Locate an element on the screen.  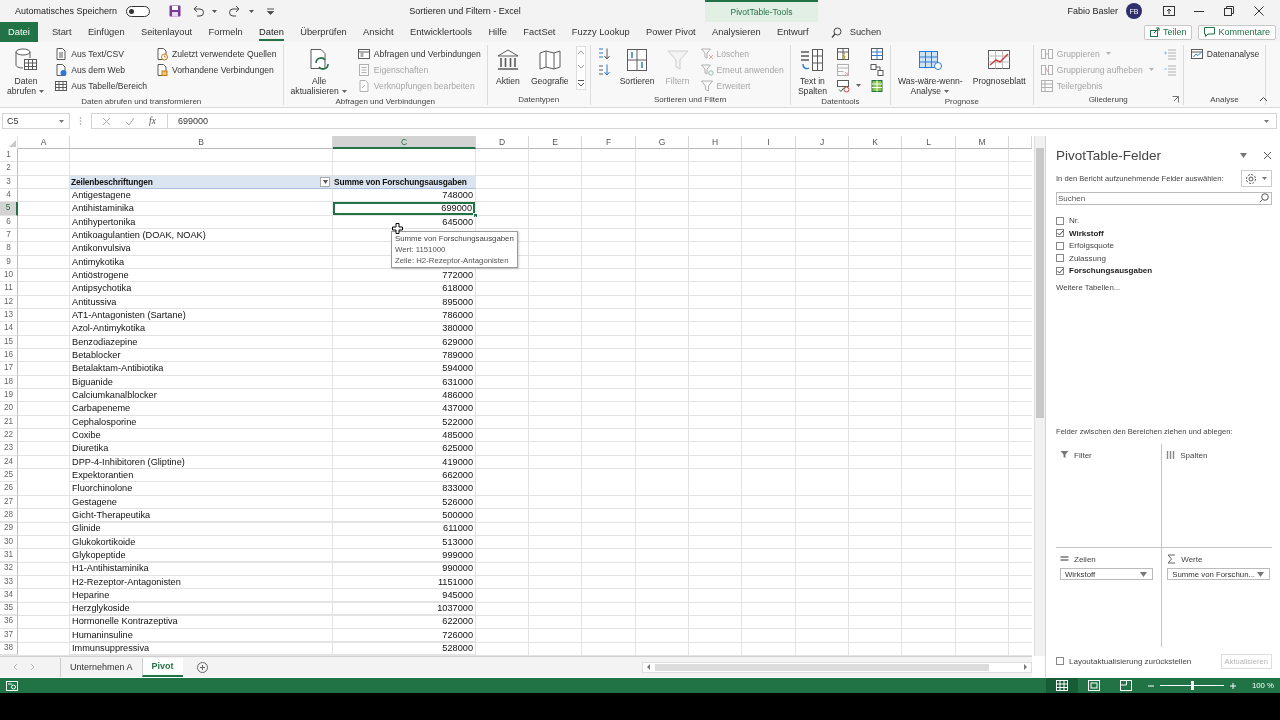
ribbon-tab: Entwurf is located at coordinates (792, 32).